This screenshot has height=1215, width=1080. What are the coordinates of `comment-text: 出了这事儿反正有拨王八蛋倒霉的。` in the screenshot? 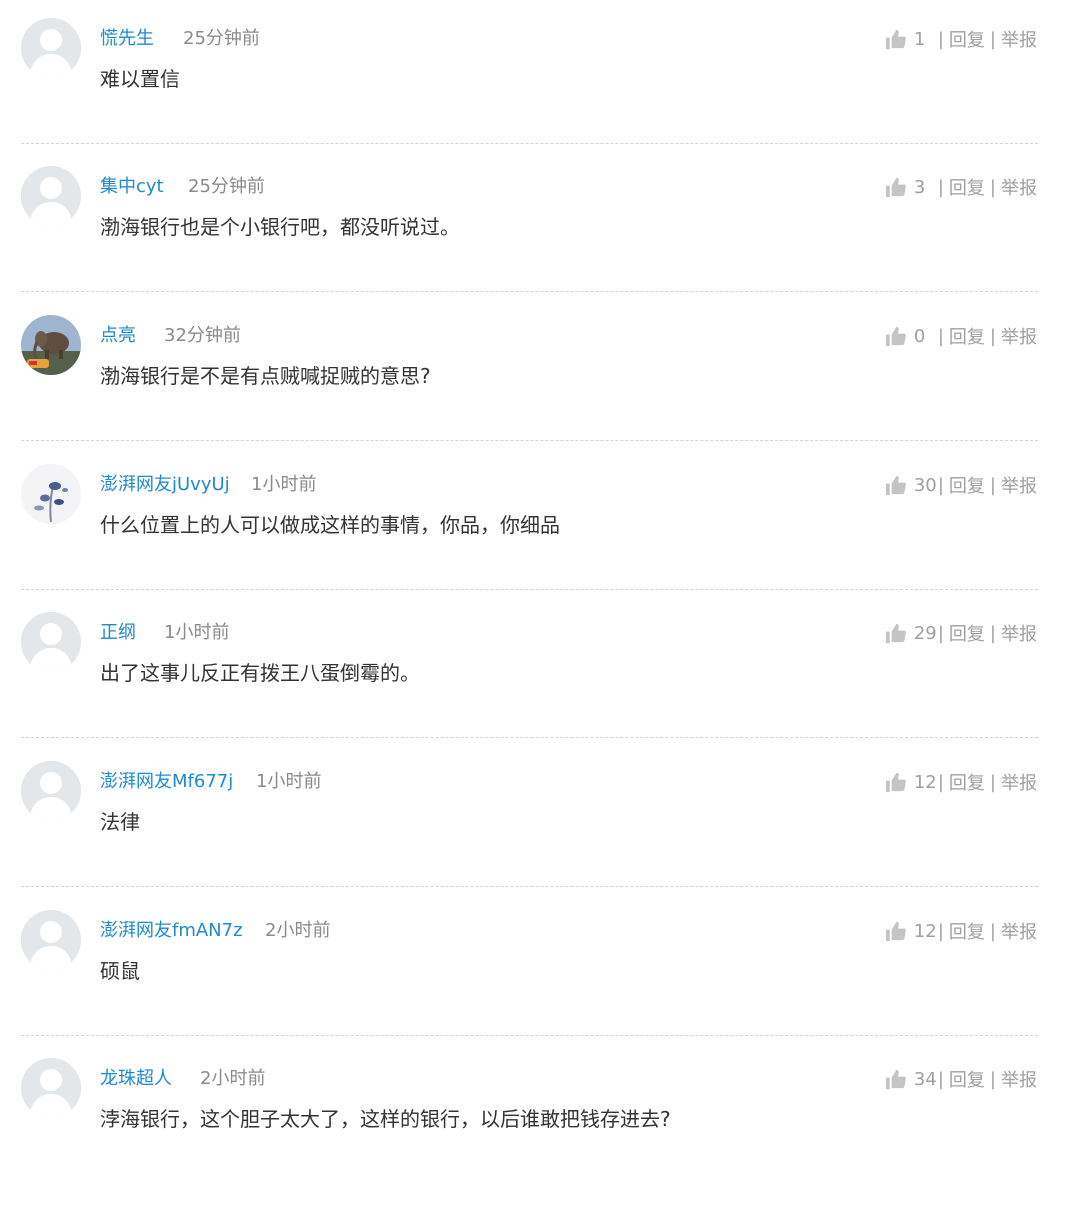 It's located at (260, 673).